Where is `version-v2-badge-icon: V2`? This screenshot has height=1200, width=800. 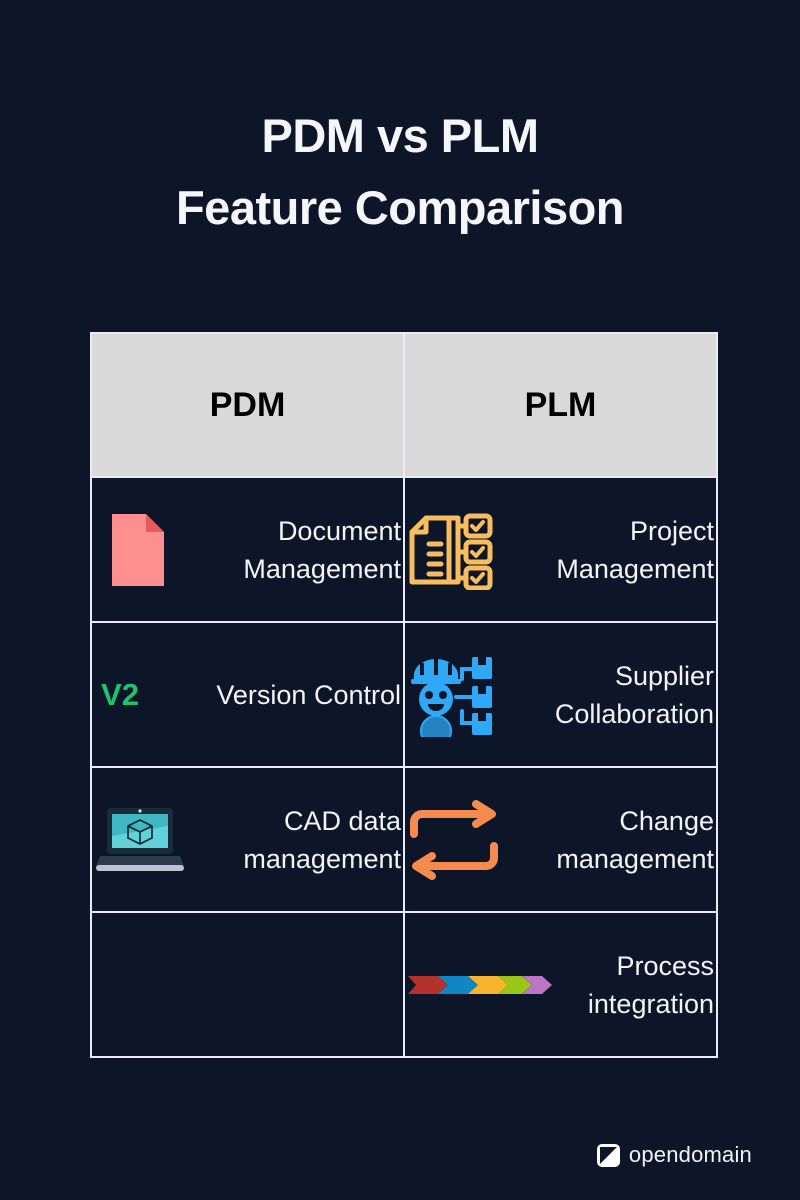
version-v2-badge-icon: V2 is located at coordinates (120, 695).